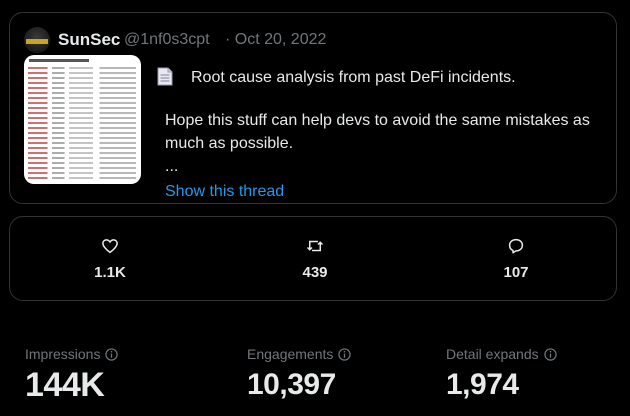 The height and width of the screenshot is (416, 630). Describe the element at coordinates (492, 354) in the screenshot. I see `detail-expands-label: Detail expands` at that location.